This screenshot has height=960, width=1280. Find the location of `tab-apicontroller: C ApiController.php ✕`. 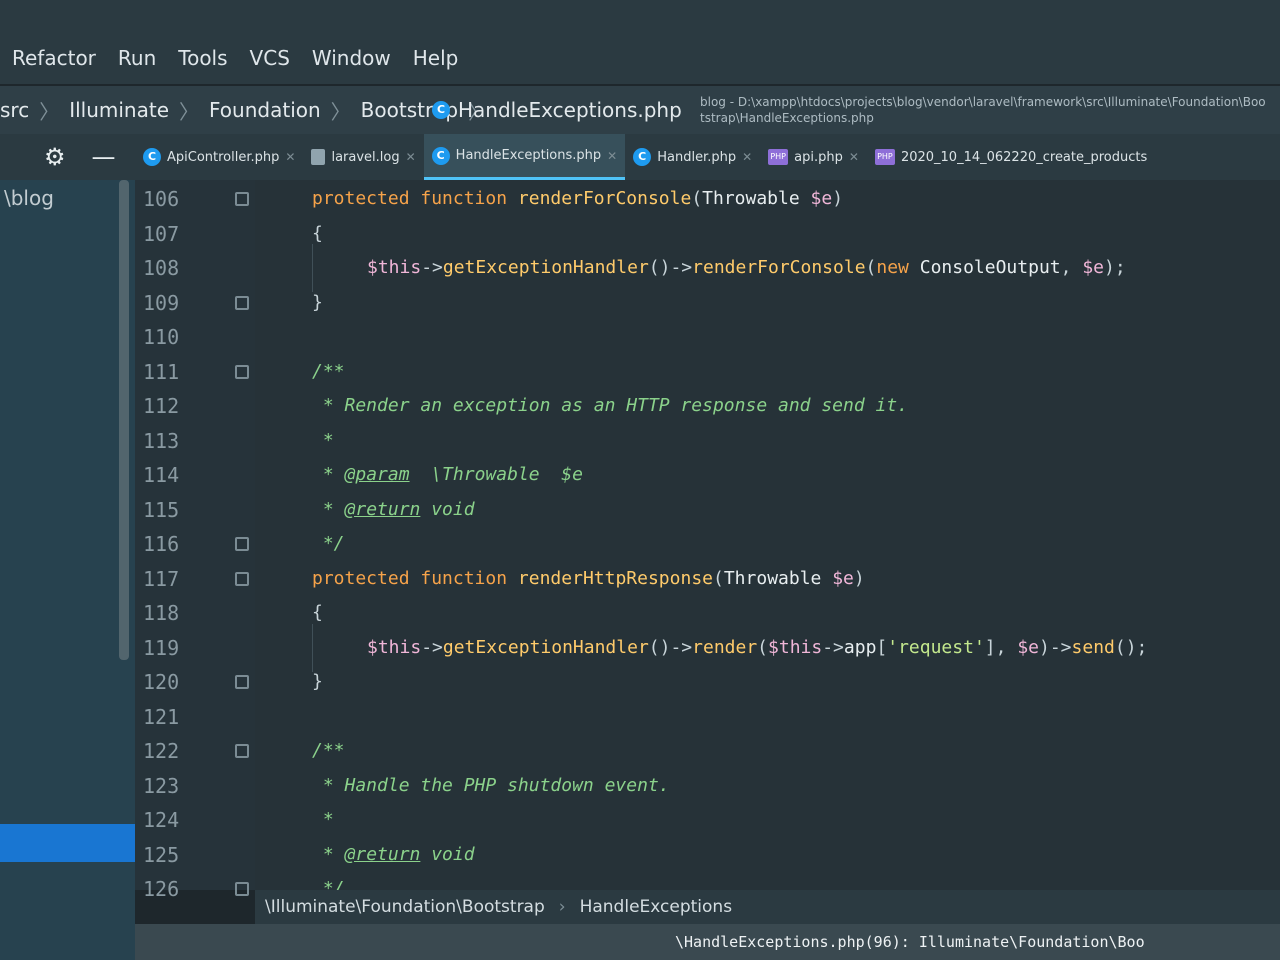

tab-apicontroller: C ApiController.php ✕ is located at coordinates (219, 157).